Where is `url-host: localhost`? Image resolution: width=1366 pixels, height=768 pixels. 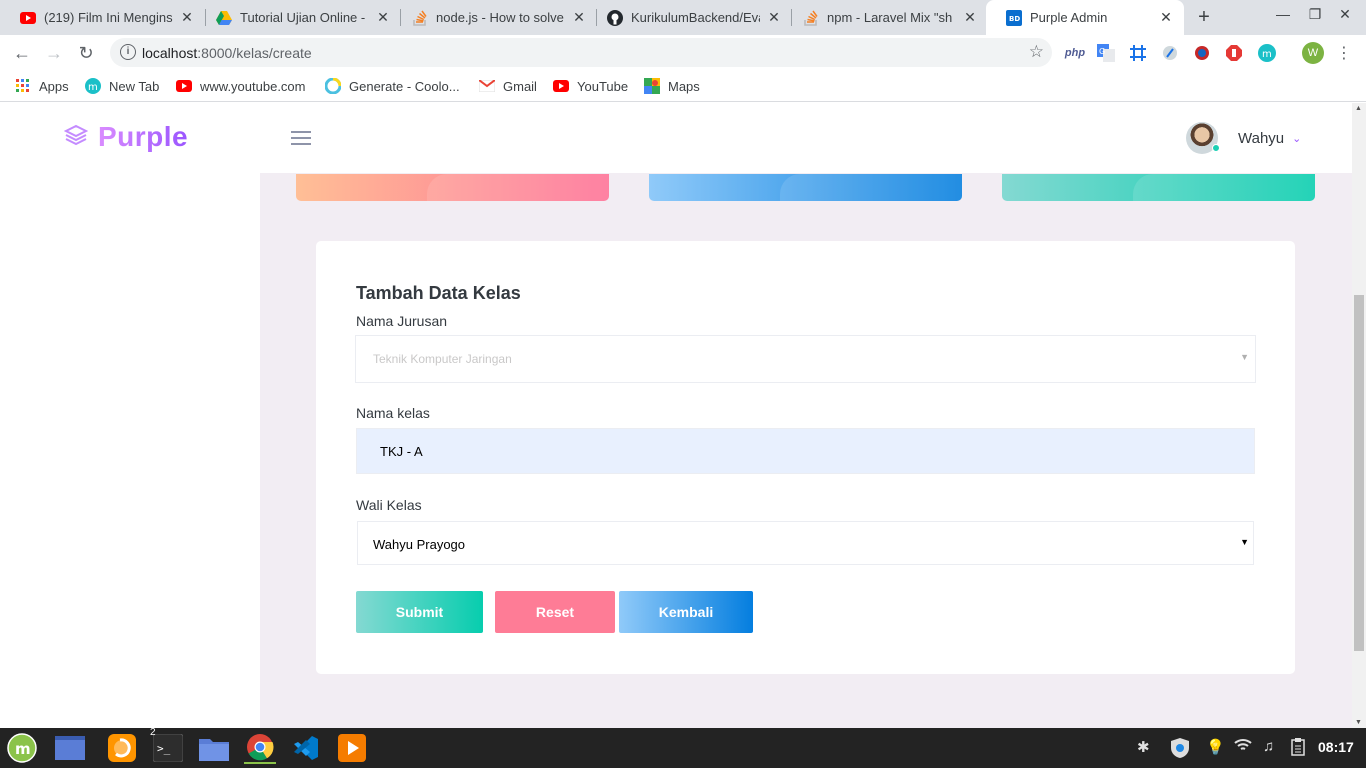 url-host: localhost is located at coordinates (170, 53).